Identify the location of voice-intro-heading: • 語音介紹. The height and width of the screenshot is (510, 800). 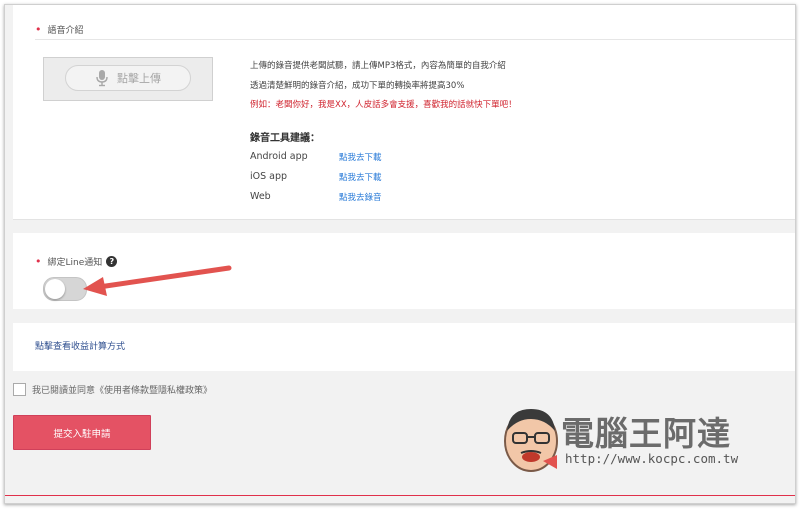
(59, 29).